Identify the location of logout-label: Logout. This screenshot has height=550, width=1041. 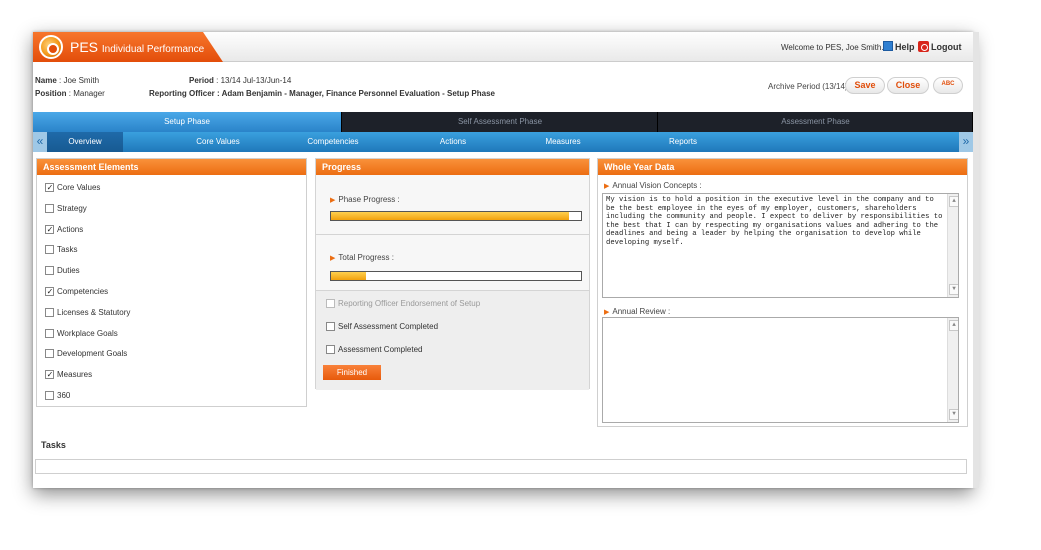
(946, 47).